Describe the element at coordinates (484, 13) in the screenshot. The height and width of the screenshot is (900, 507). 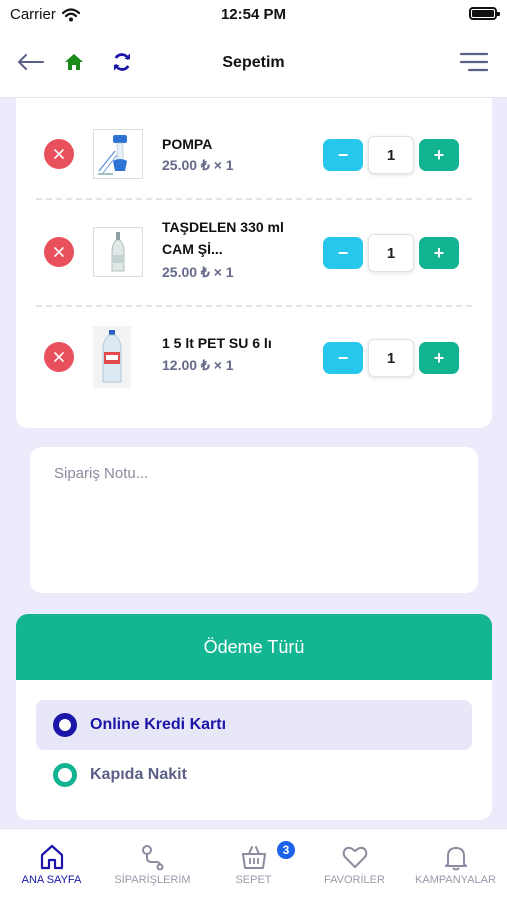
I see `battery-icon` at that location.